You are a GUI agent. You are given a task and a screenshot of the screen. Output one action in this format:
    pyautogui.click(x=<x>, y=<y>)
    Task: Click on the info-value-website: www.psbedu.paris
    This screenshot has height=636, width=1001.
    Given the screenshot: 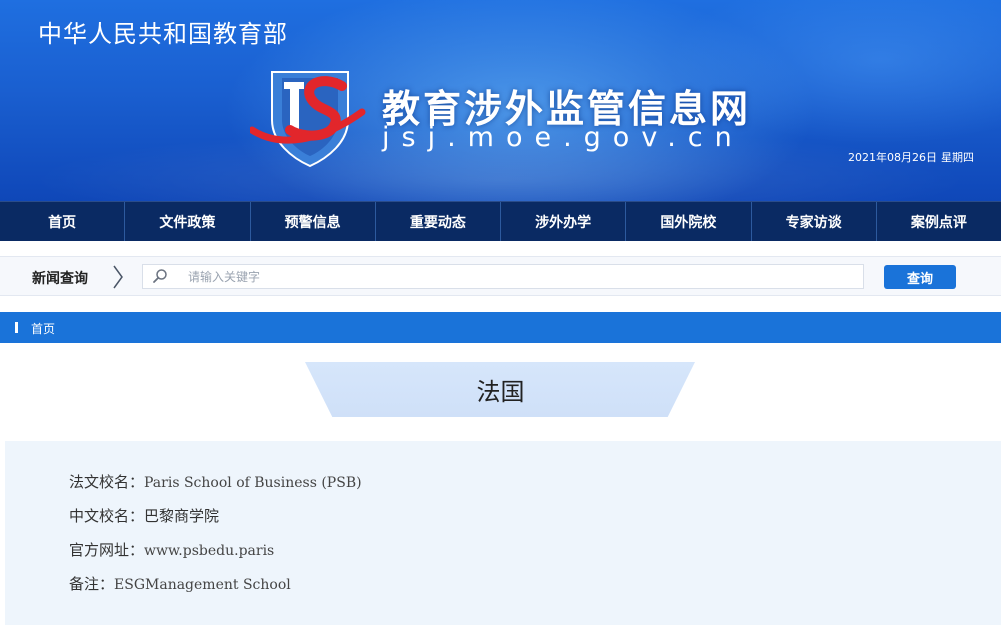 What is the action you would take?
    pyautogui.click(x=209, y=551)
    